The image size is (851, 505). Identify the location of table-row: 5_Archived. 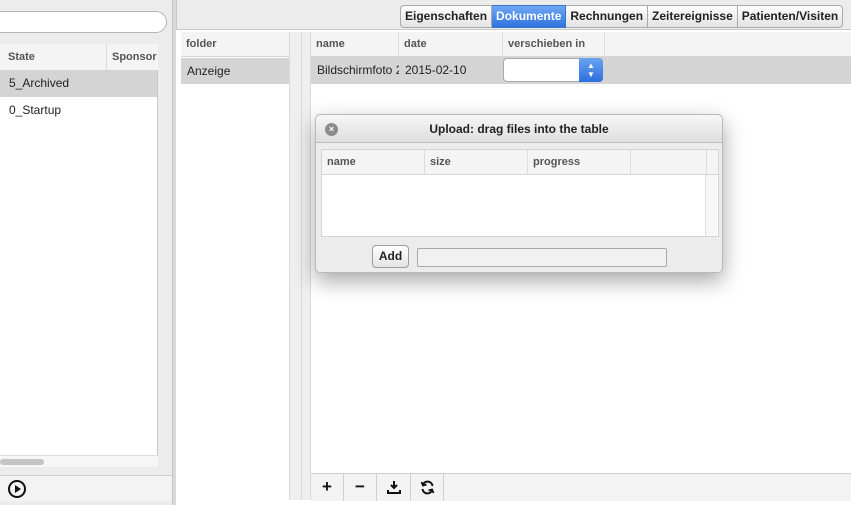
(78, 83).